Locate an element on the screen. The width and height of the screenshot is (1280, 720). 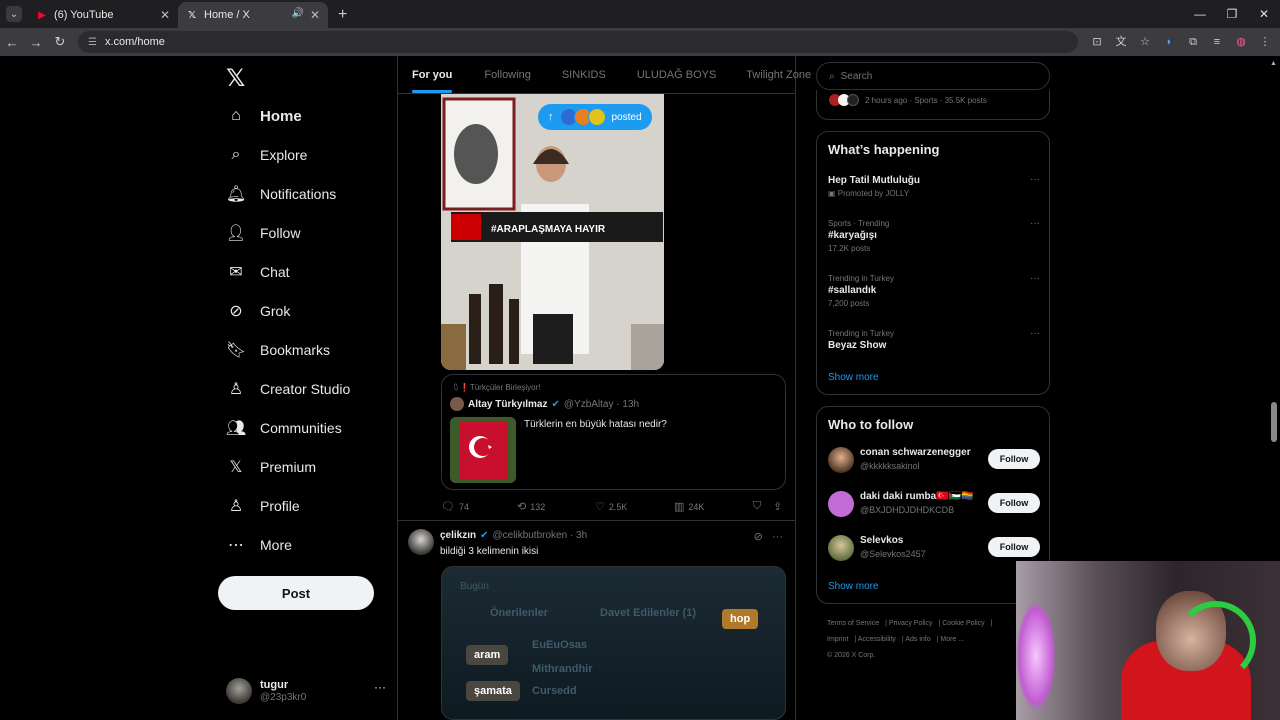
tab-twilight-zone: Twilight Zone is located at coordinates (778, 75).